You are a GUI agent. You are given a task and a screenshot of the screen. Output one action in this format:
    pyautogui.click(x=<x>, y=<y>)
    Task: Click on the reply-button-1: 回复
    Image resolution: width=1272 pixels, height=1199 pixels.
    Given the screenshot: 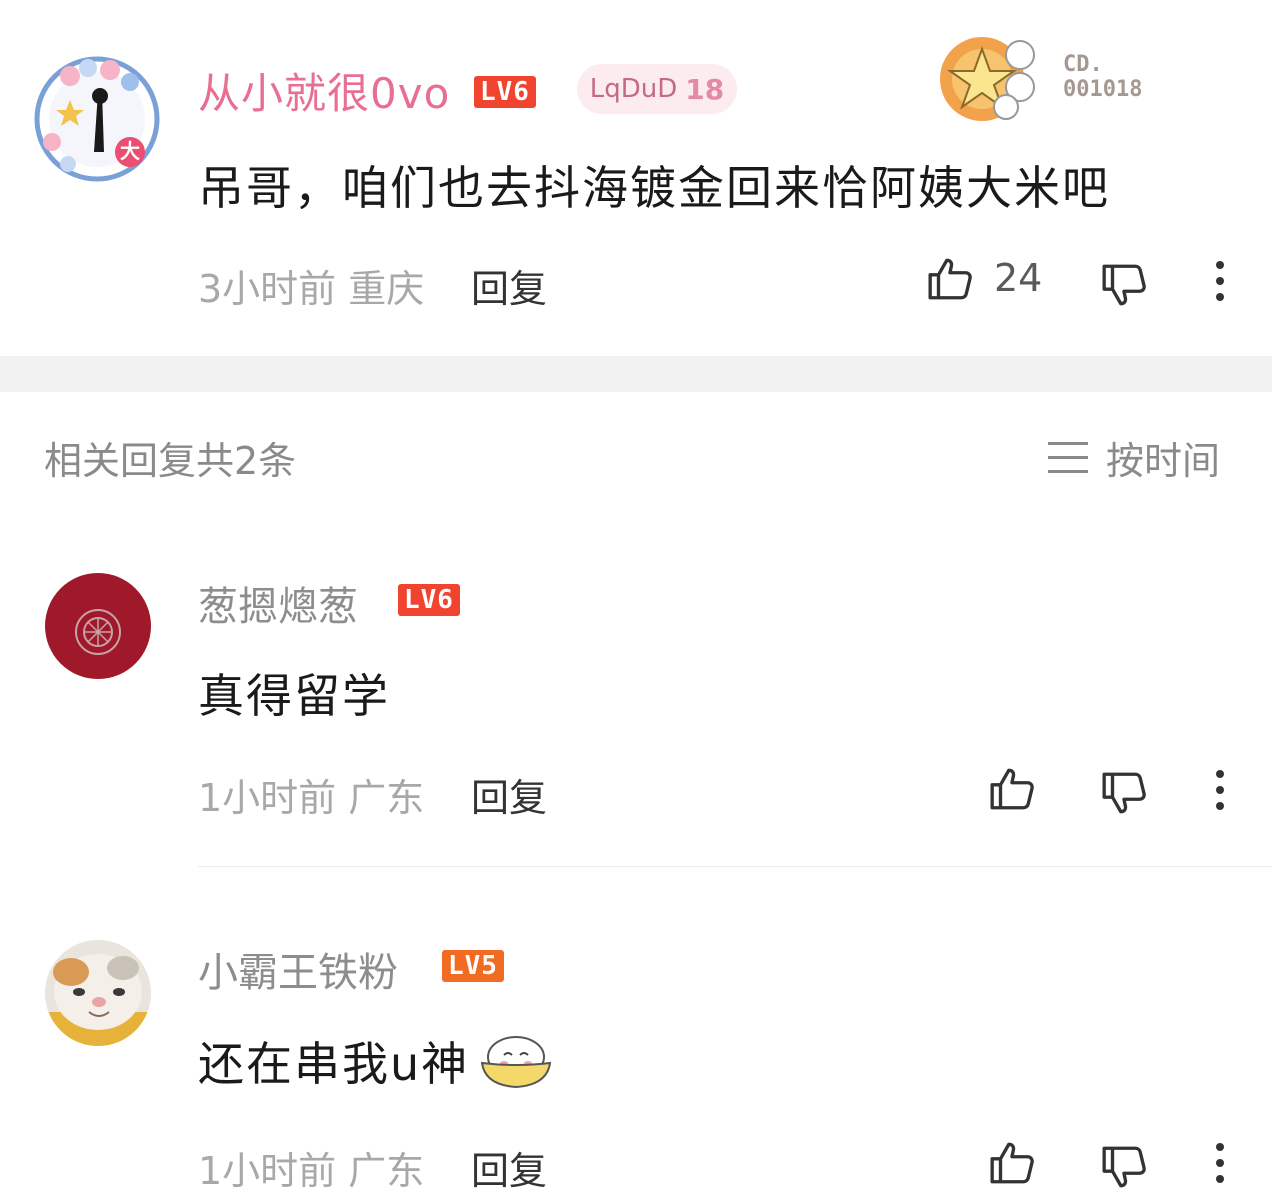 What is the action you would take?
    pyautogui.click(x=509, y=794)
    